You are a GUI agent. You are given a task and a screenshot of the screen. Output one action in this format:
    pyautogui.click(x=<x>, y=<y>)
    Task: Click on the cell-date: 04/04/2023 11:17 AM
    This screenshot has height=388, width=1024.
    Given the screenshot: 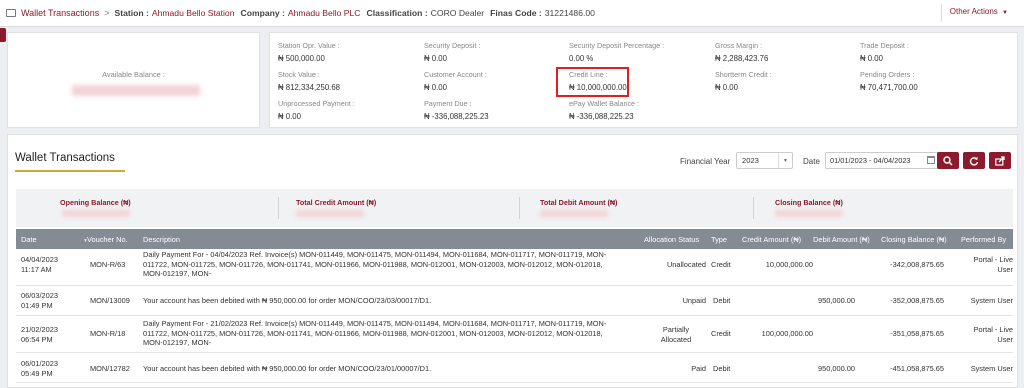 What is the action you would take?
    pyautogui.click(x=51, y=264)
    